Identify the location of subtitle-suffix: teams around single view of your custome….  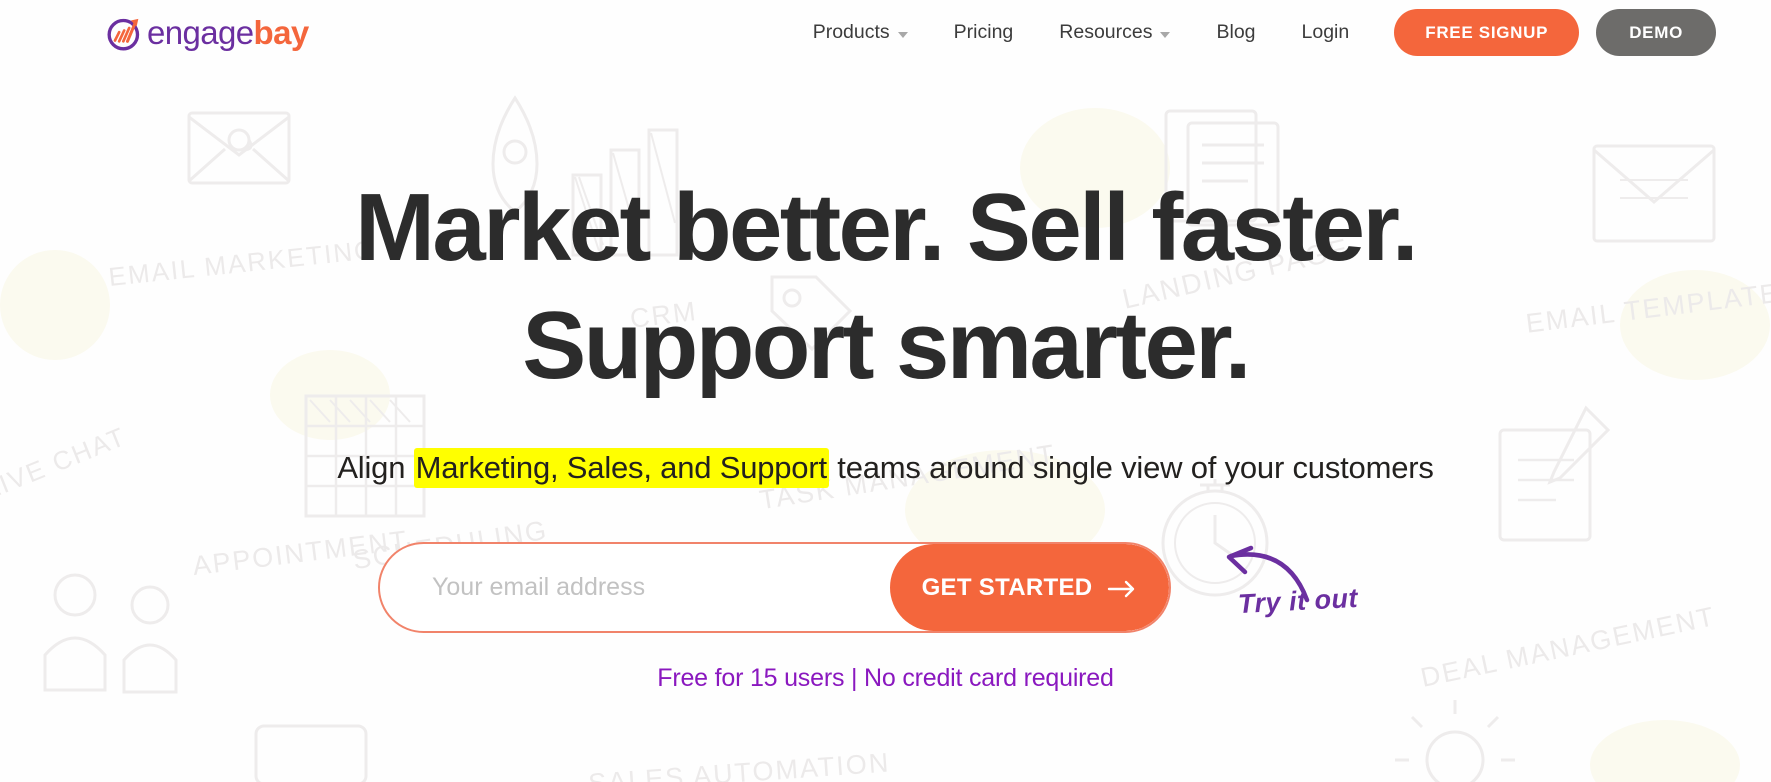
(1131, 467).